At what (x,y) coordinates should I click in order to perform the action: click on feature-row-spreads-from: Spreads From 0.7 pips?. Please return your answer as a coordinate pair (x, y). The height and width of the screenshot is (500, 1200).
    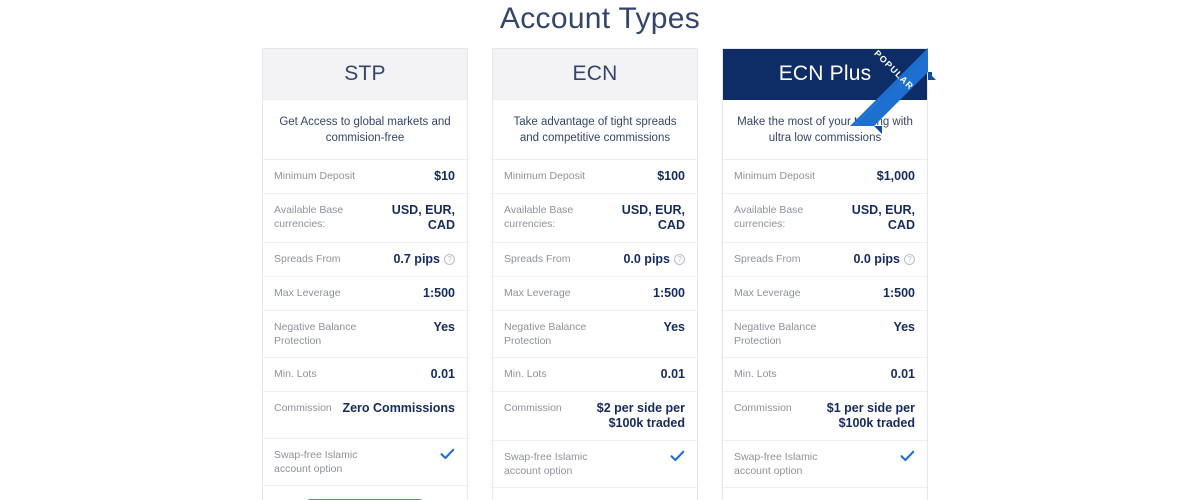
    Looking at the image, I should click on (365, 260).